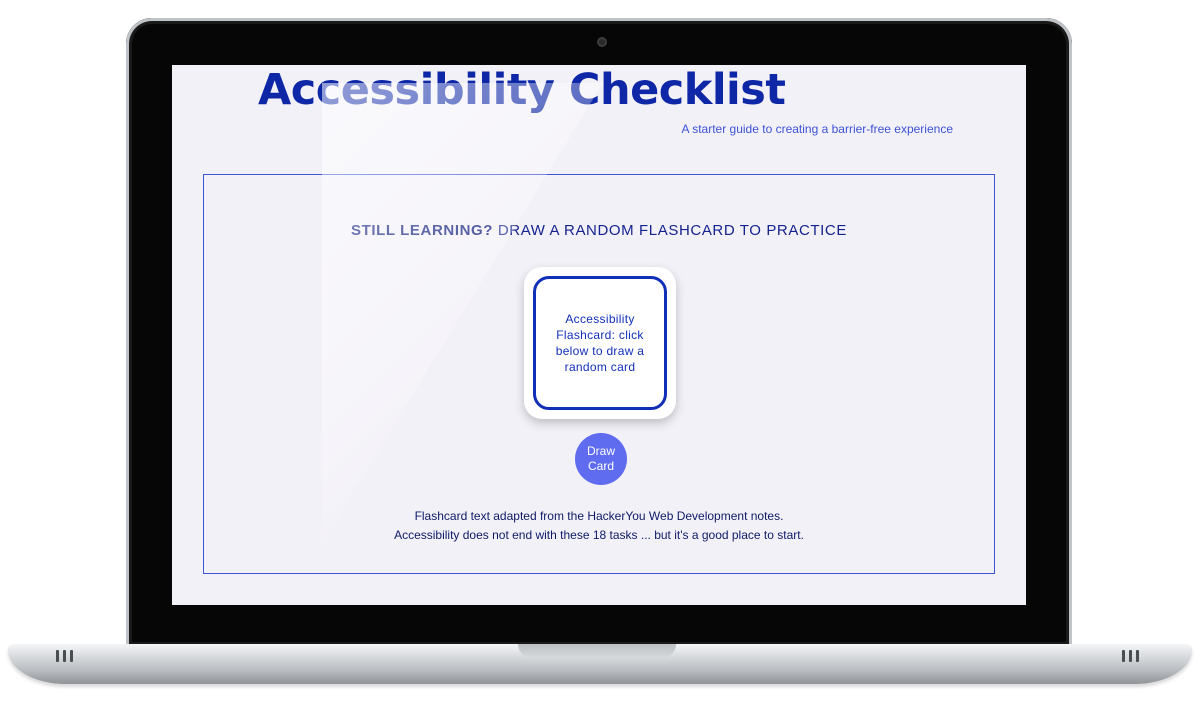 Image resolution: width=1200 pixels, height=701 pixels. What do you see at coordinates (672, 230) in the screenshot?
I see `heading-text: DRAW A RANDOM FLASHCARD TO PRACTICE` at bounding box center [672, 230].